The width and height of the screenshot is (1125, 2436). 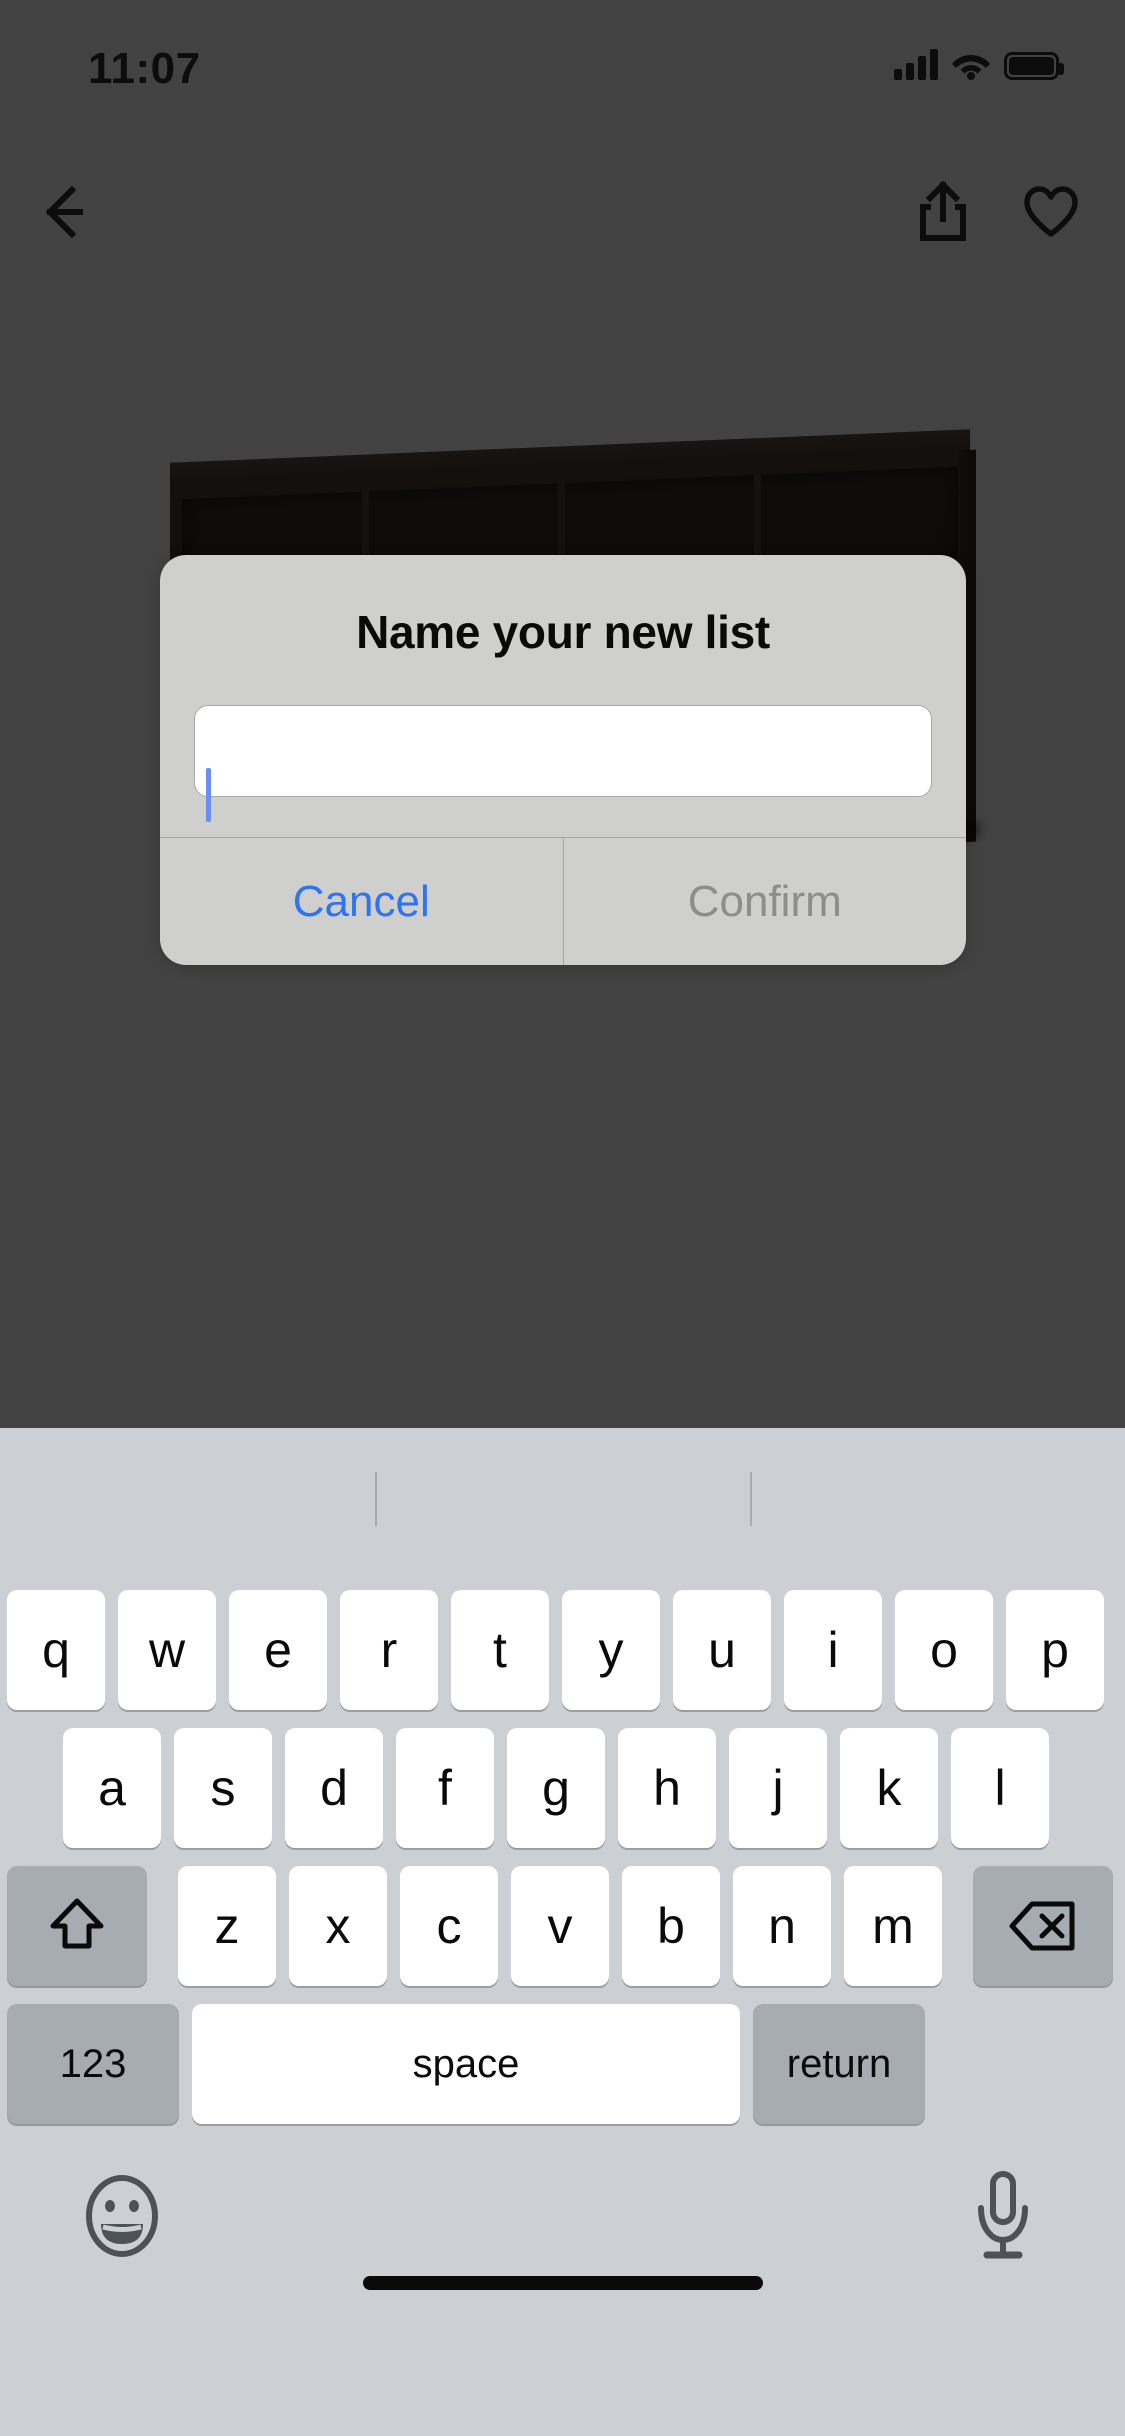 What do you see at coordinates (122, 2216) in the screenshot?
I see `emoji-smiley-icon` at bounding box center [122, 2216].